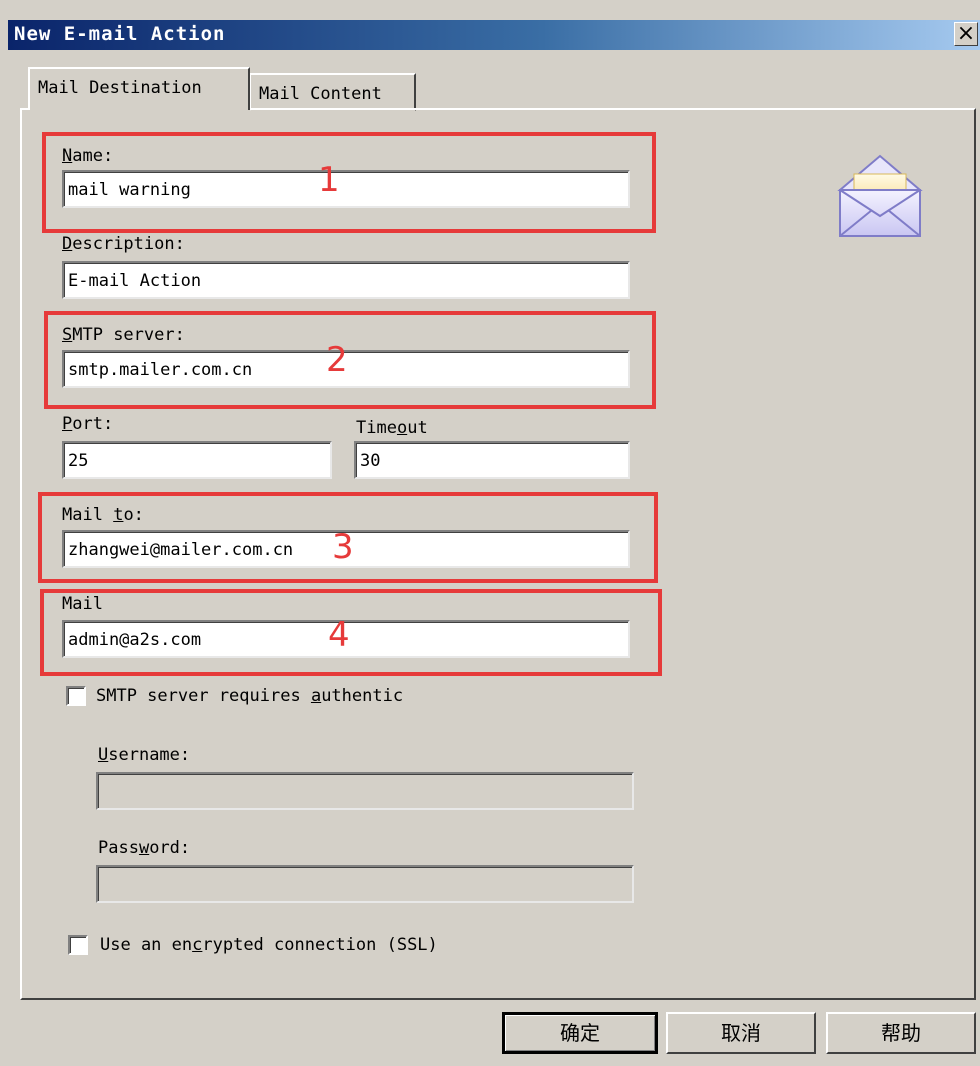 The image size is (980, 1066). I want to click on annotation-number-1: 1, so click(329, 180).